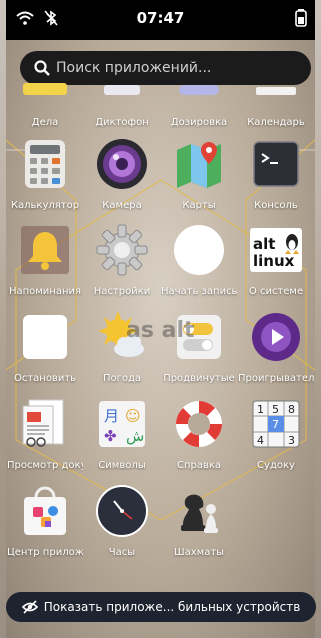  What do you see at coordinates (45, 164) in the screenshot?
I see `calculator-icon` at bounding box center [45, 164].